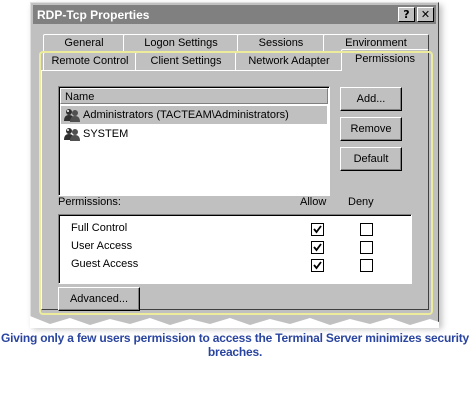 Image resolution: width=470 pixels, height=400 pixels. Describe the element at coordinates (194, 134) in the screenshot. I see `list-item: SYSTEM` at that location.